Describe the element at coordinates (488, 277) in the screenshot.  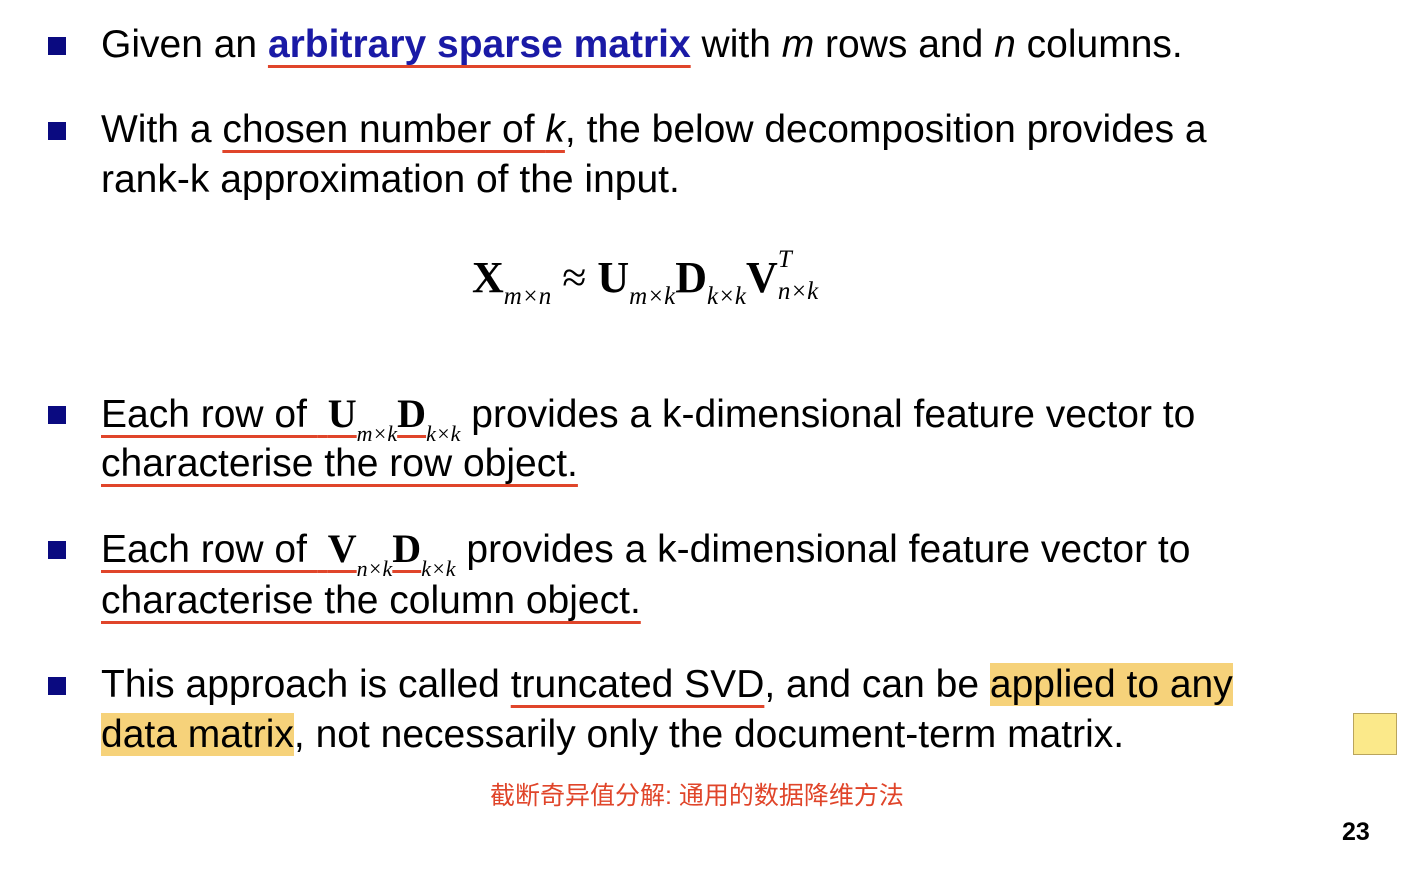
I see `matrix-x: X` at that location.